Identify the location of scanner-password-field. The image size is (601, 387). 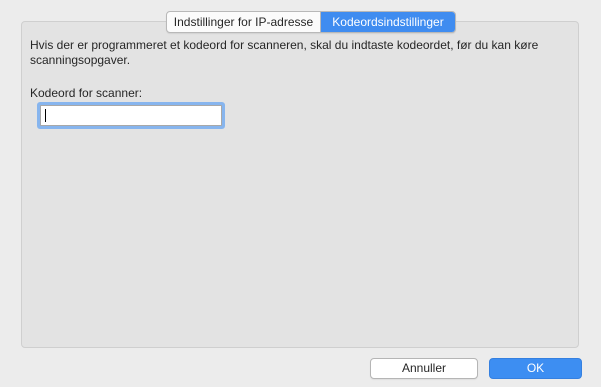
(131, 115).